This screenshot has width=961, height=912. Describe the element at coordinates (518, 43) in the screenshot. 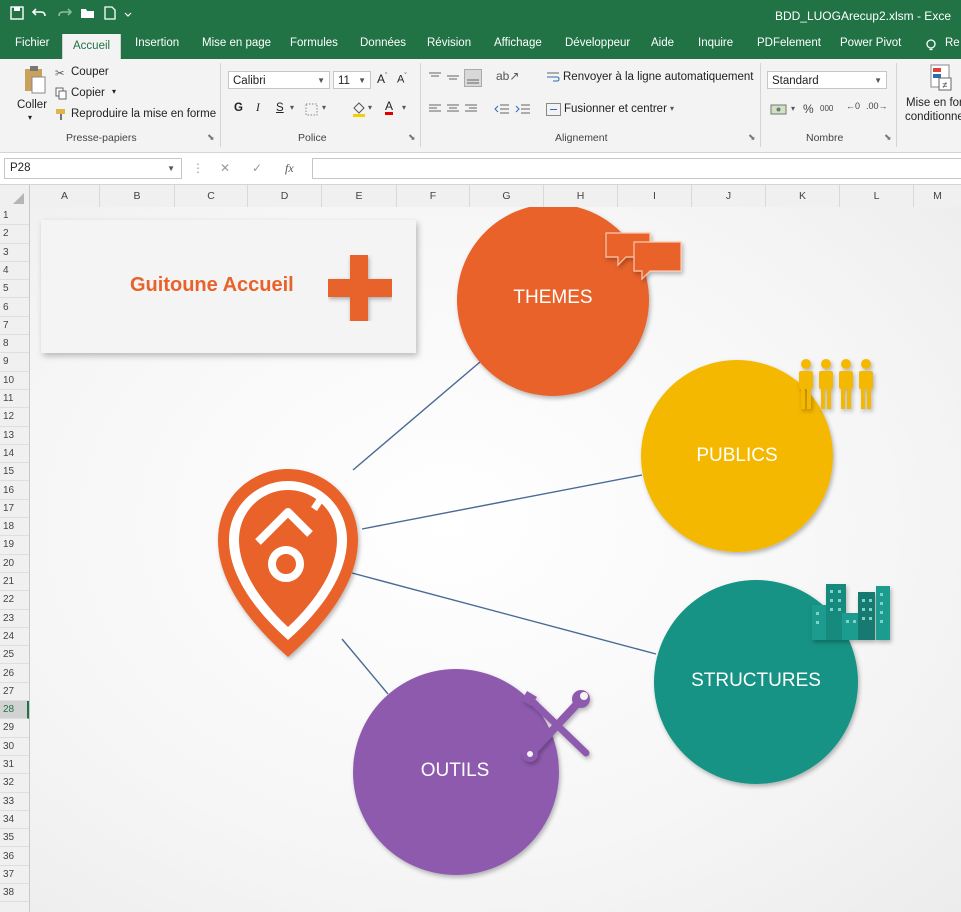

I see `tab-affichage: Affichage` at that location.